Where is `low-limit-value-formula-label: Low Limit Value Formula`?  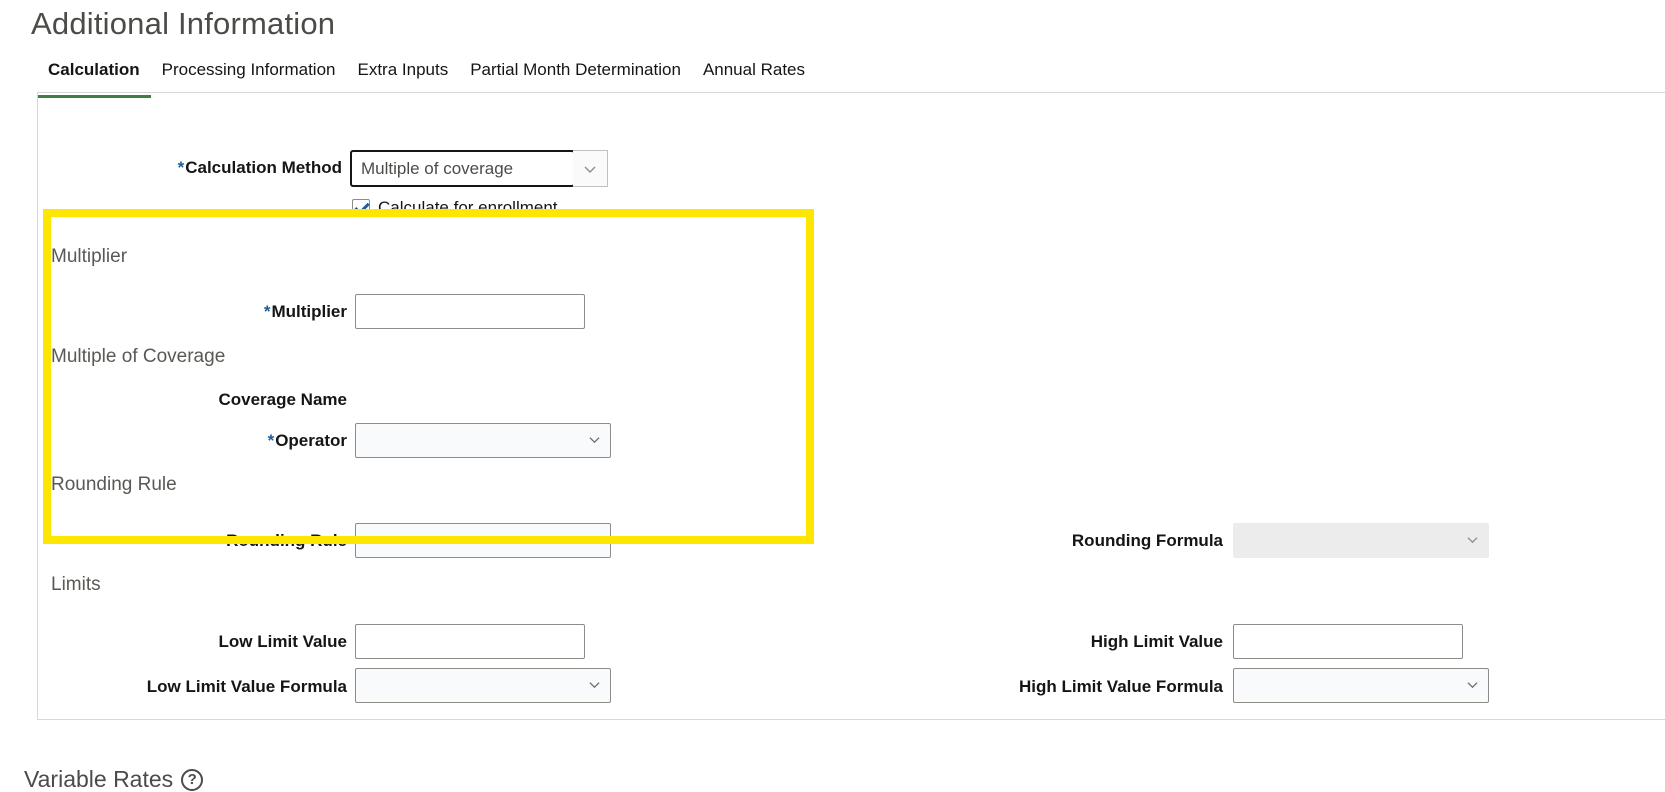 low-limit-value-formula-label: Low Limit Value Formula is located at coordinates (246, 686).